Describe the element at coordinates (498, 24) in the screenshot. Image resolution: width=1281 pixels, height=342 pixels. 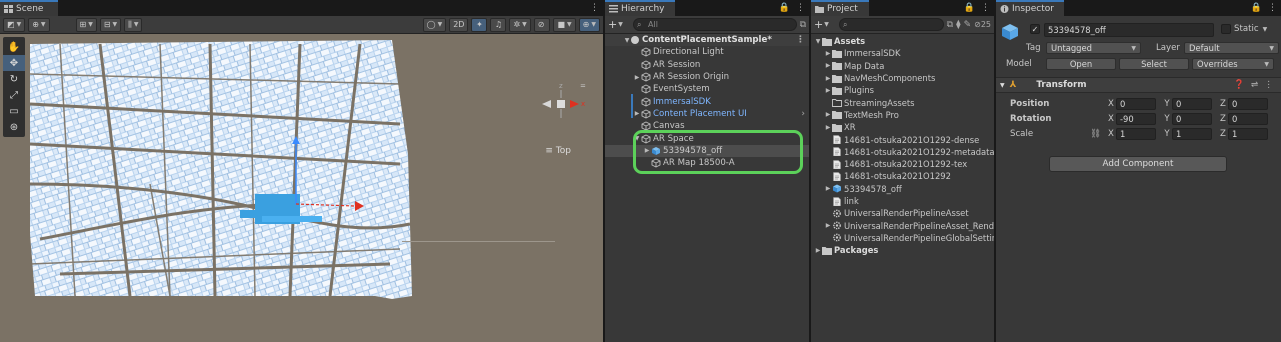
I see `audio-toggle: ♫` at that location.